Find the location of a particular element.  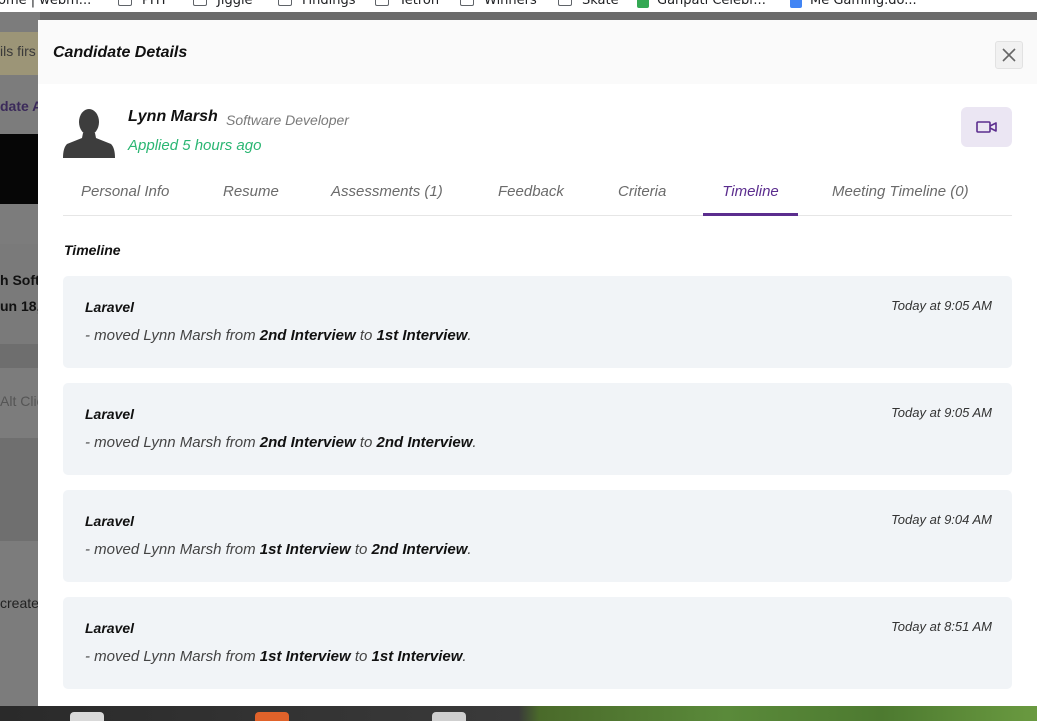

desktop-wallpaper is located at coordinates (518, 713).